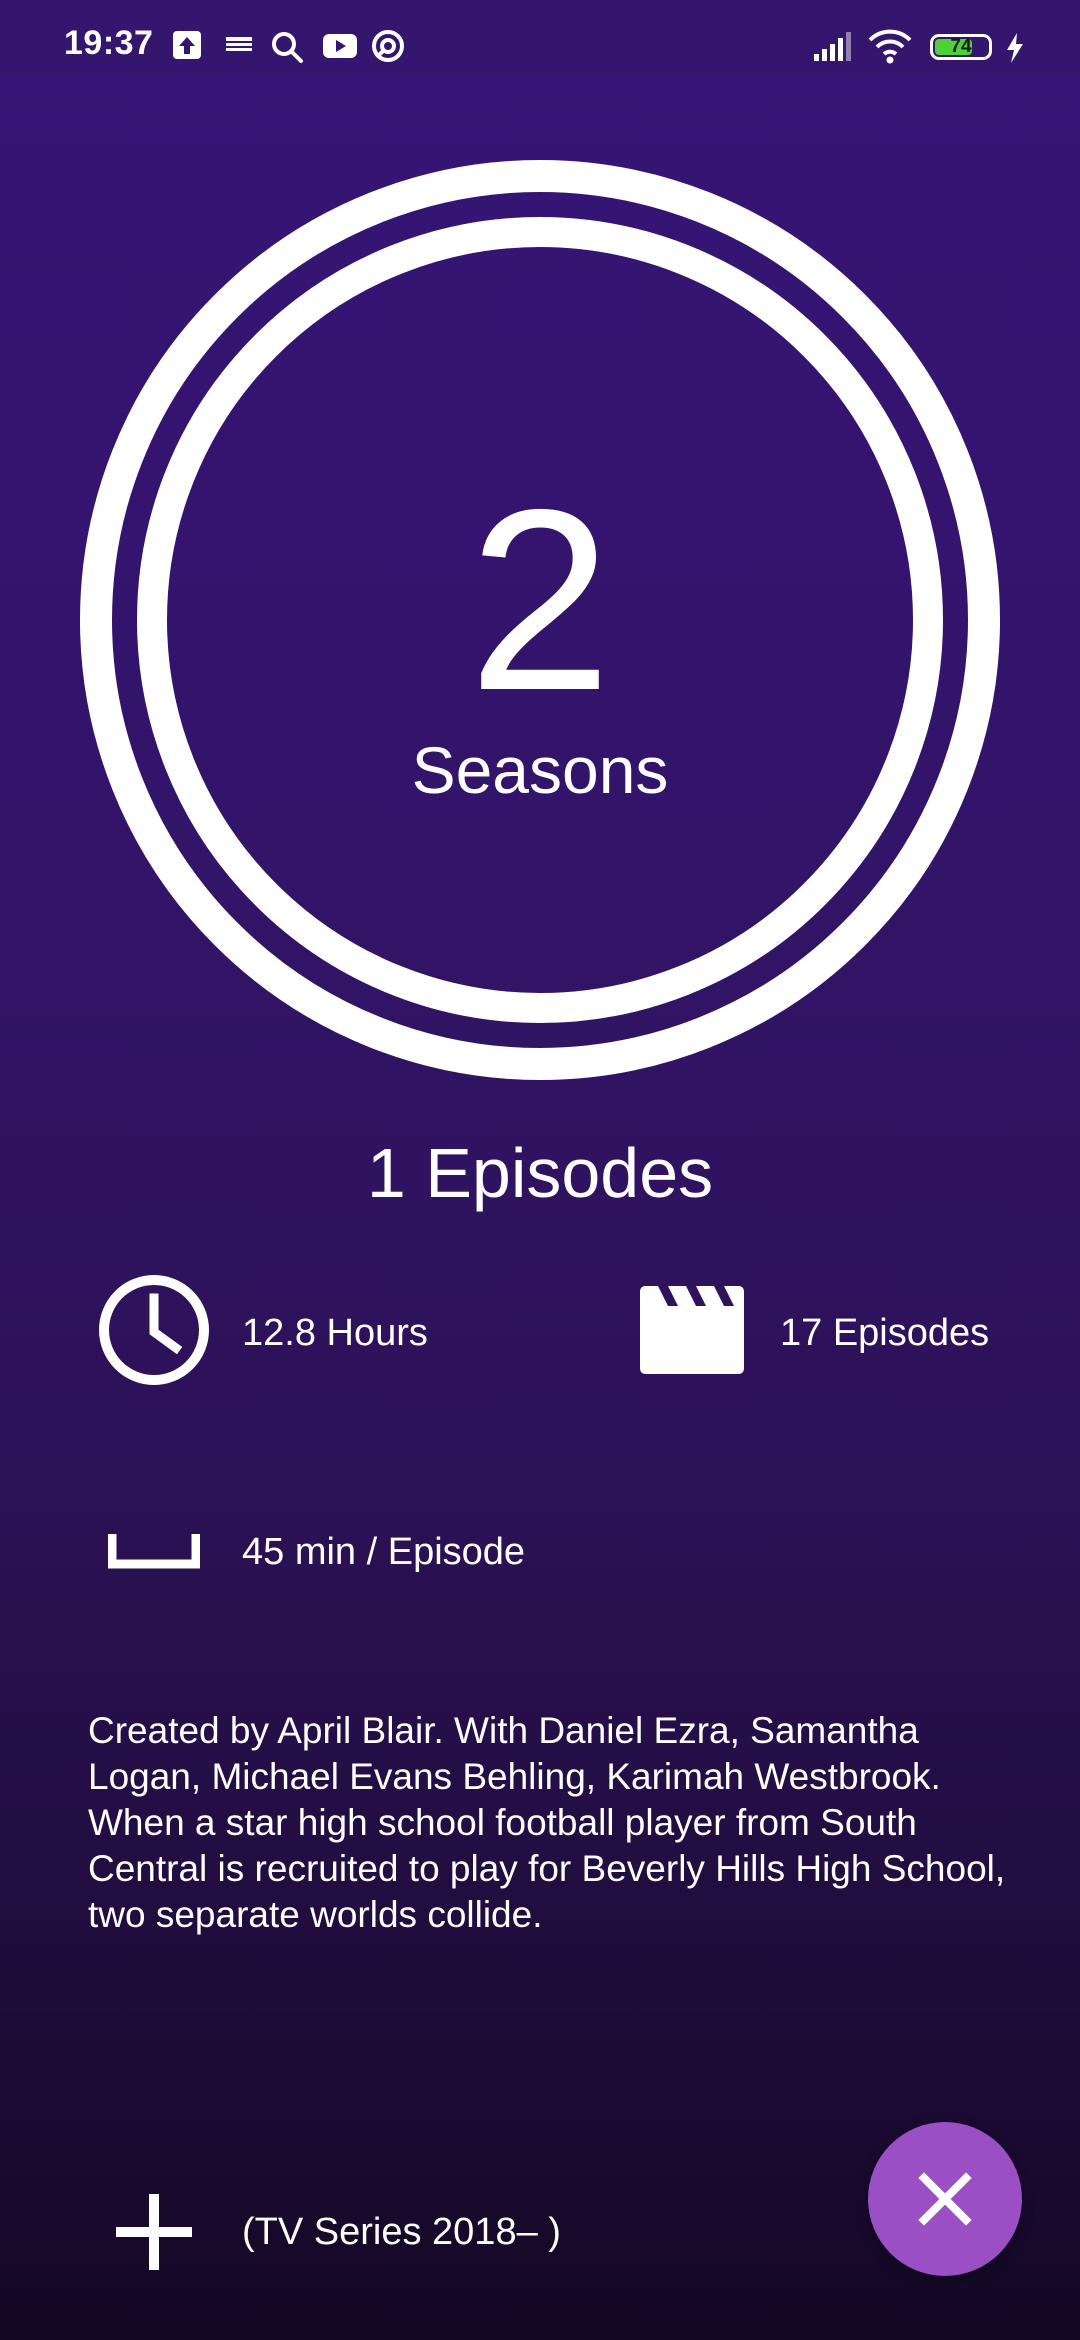  Describe the element at coordinates (401, 2232) in the screenshot. I see `series-info: (TV Series 2018– )` at that location.